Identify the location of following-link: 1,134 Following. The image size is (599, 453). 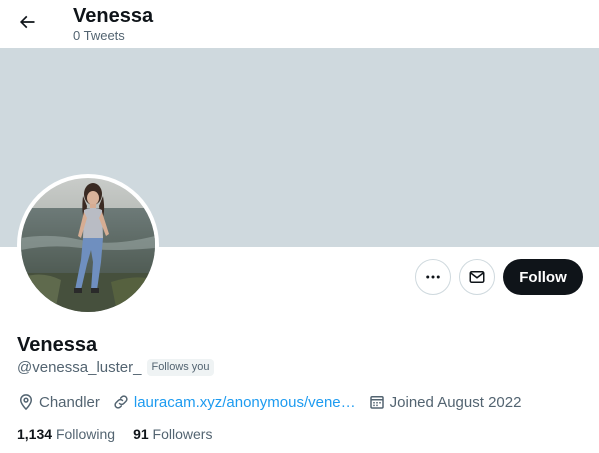
(66, 434).